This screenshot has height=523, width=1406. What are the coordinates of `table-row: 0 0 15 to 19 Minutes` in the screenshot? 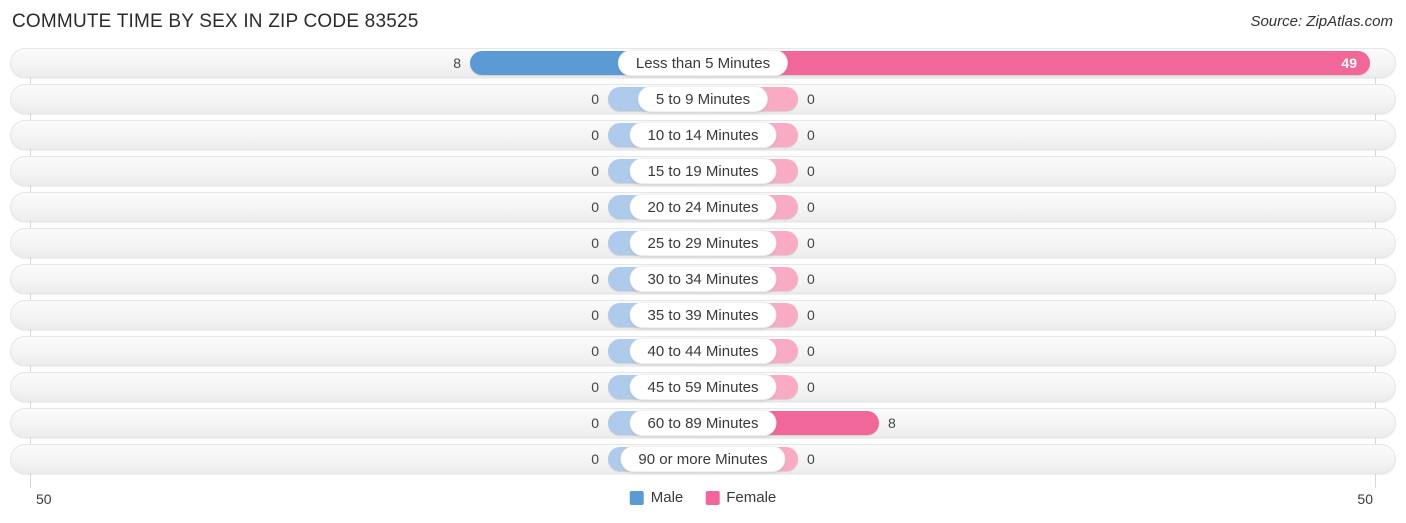 It's located at (703, 171).